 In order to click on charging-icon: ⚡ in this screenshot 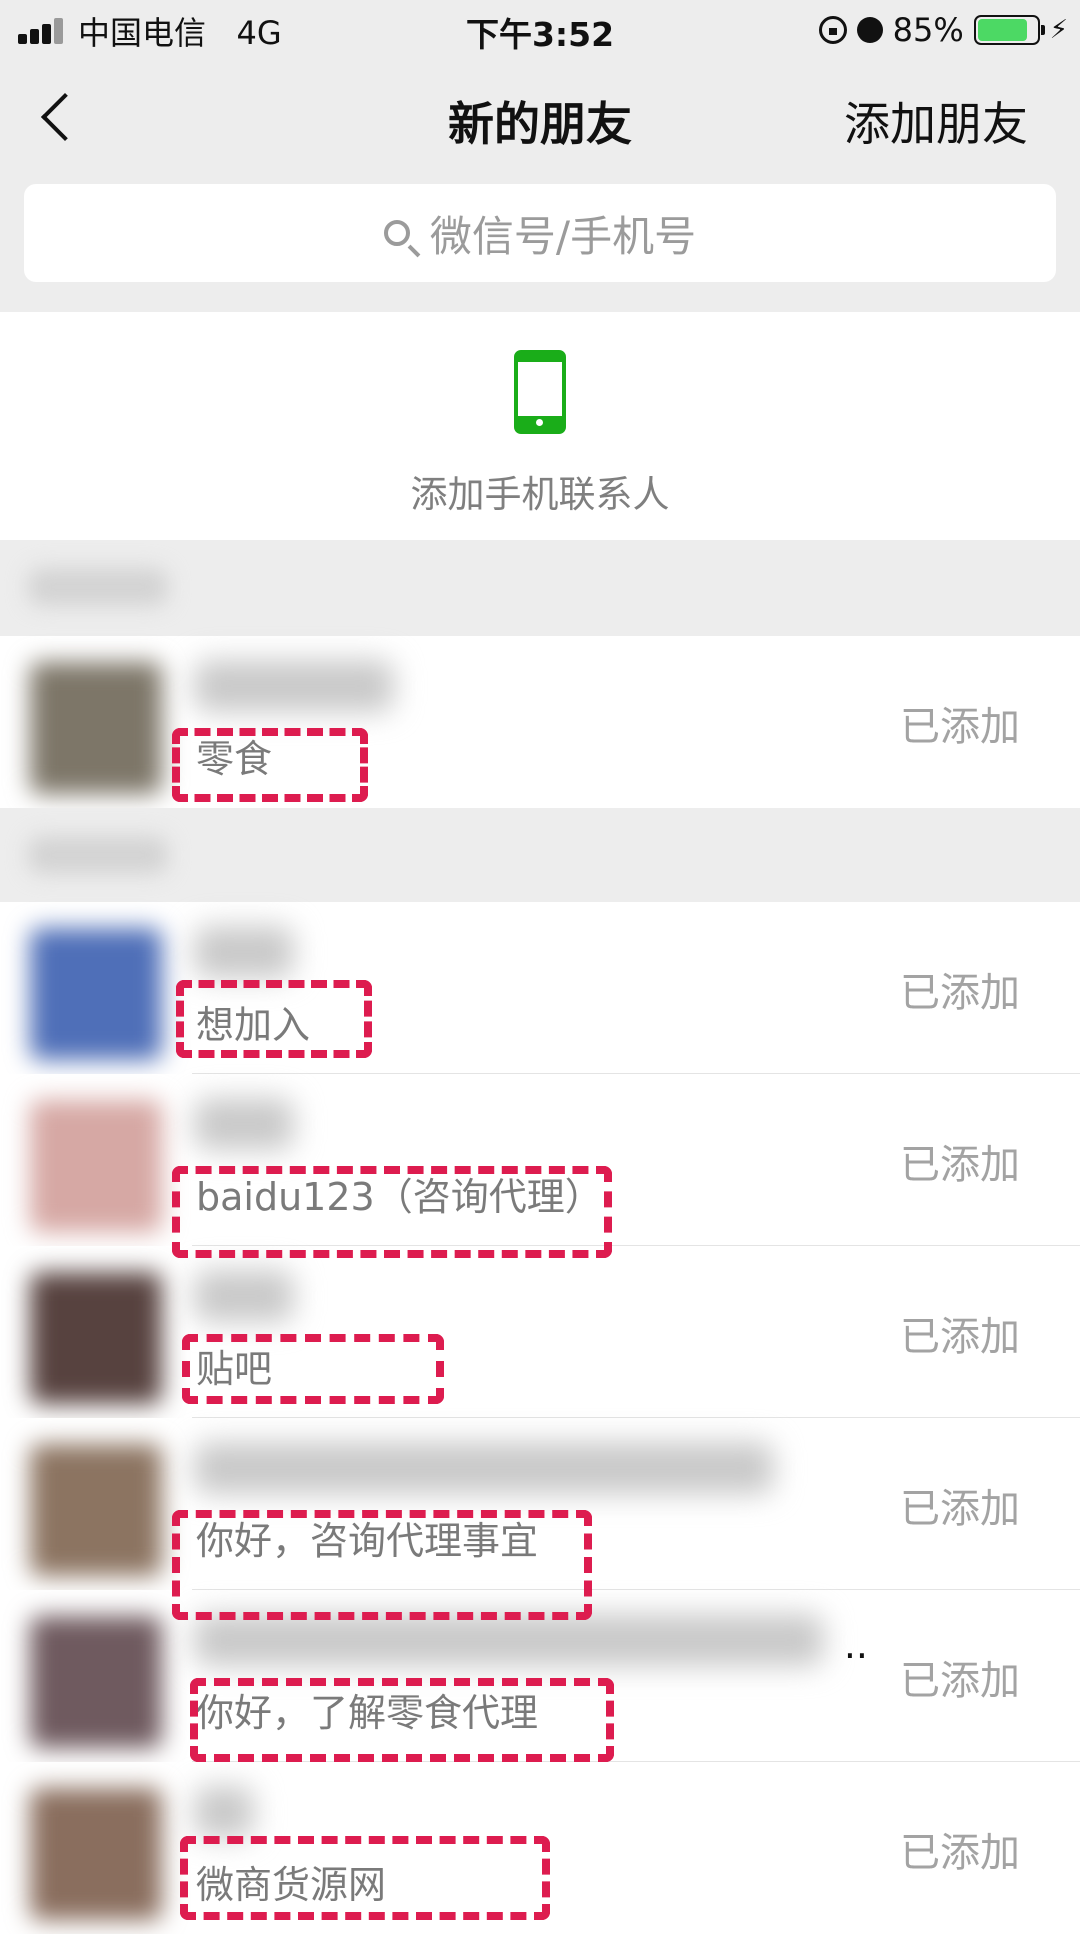, I will do `click(1058, 30)`.